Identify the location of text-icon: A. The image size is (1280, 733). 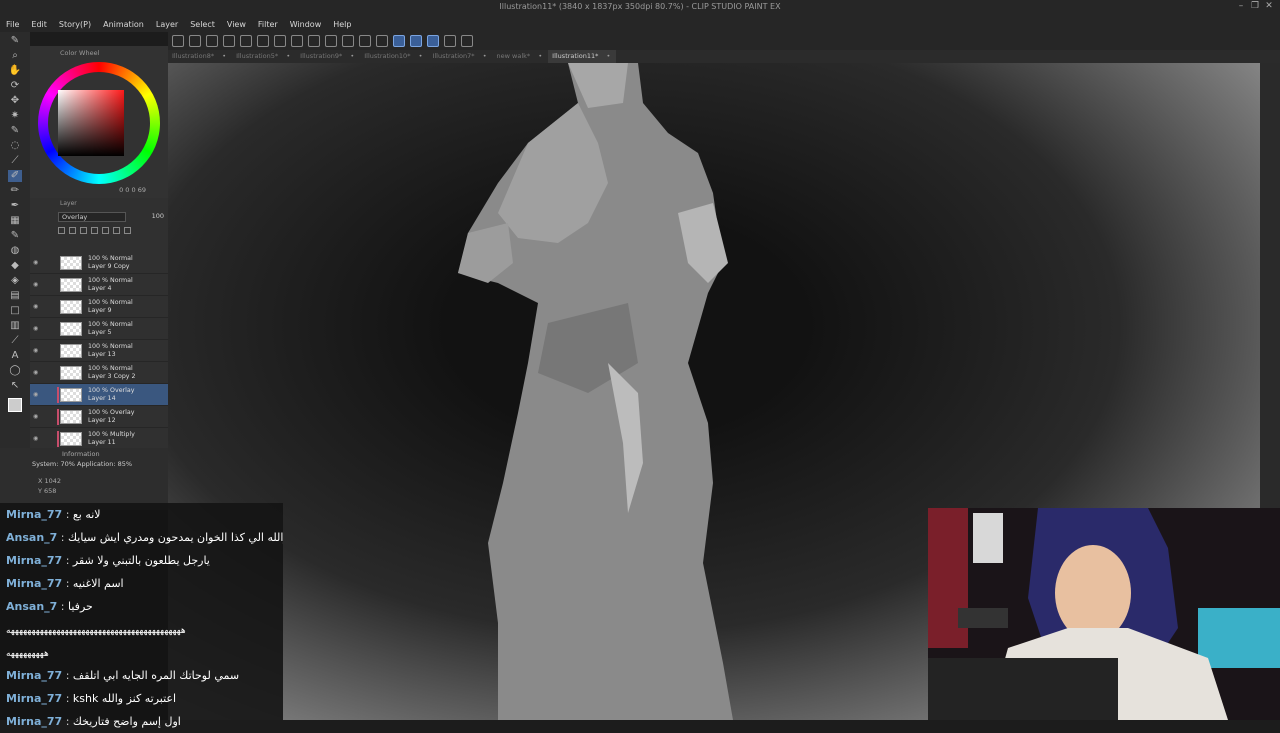
(15, 356).